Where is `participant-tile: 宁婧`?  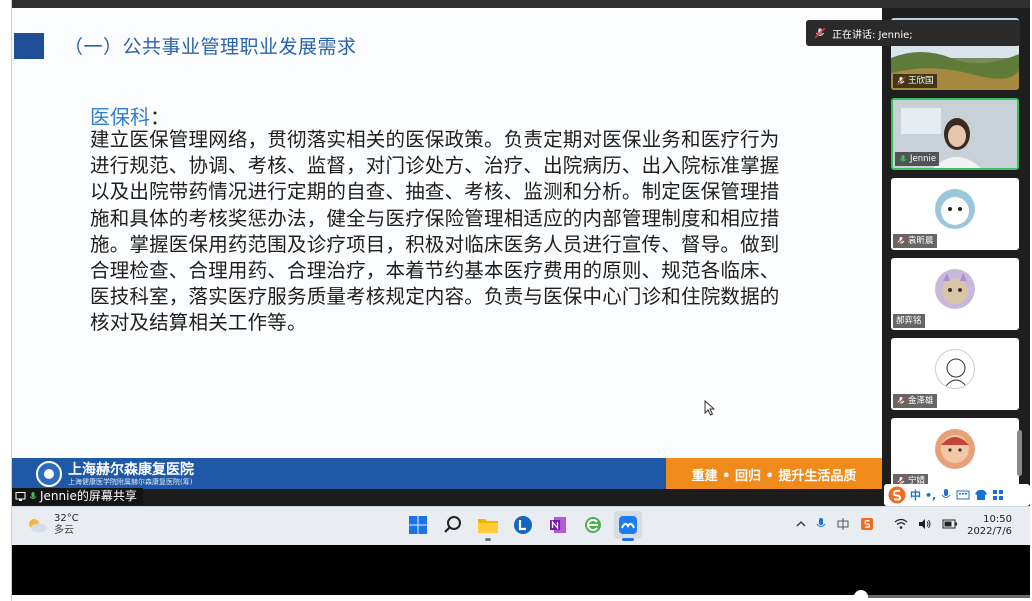
participant-tile: 宁婧 is located at coordinates (955, 454).